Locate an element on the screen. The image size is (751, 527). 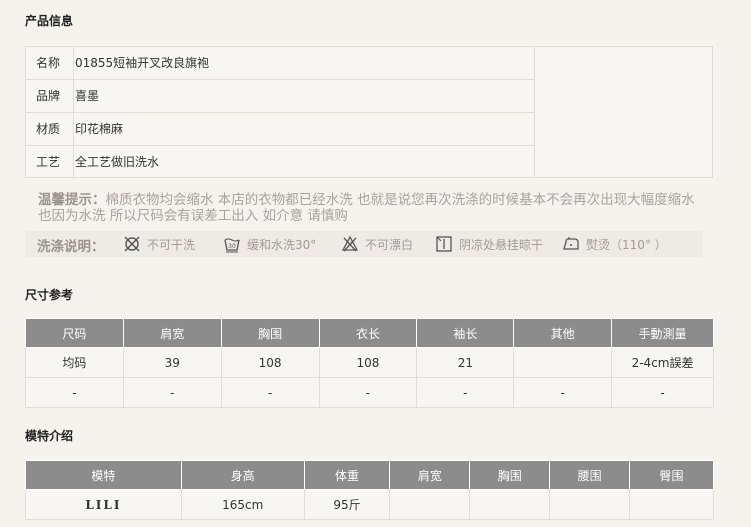
info-value: 印花棉麻 is located at coordinates (99, 129).